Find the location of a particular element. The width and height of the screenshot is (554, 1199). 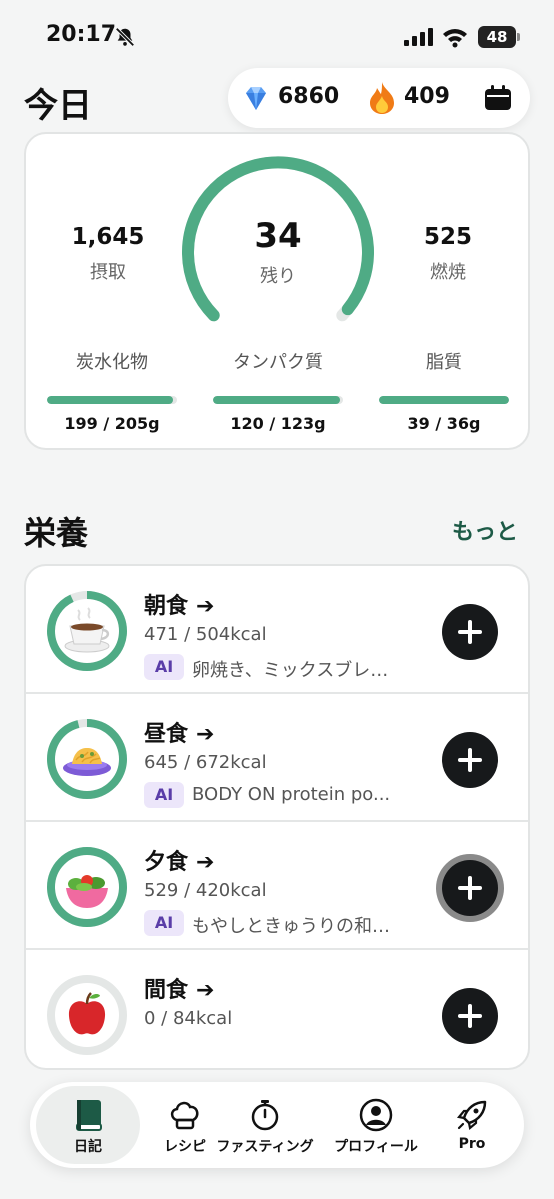

meal-name: 間食 ➔ is located at coordinates (179, 988).